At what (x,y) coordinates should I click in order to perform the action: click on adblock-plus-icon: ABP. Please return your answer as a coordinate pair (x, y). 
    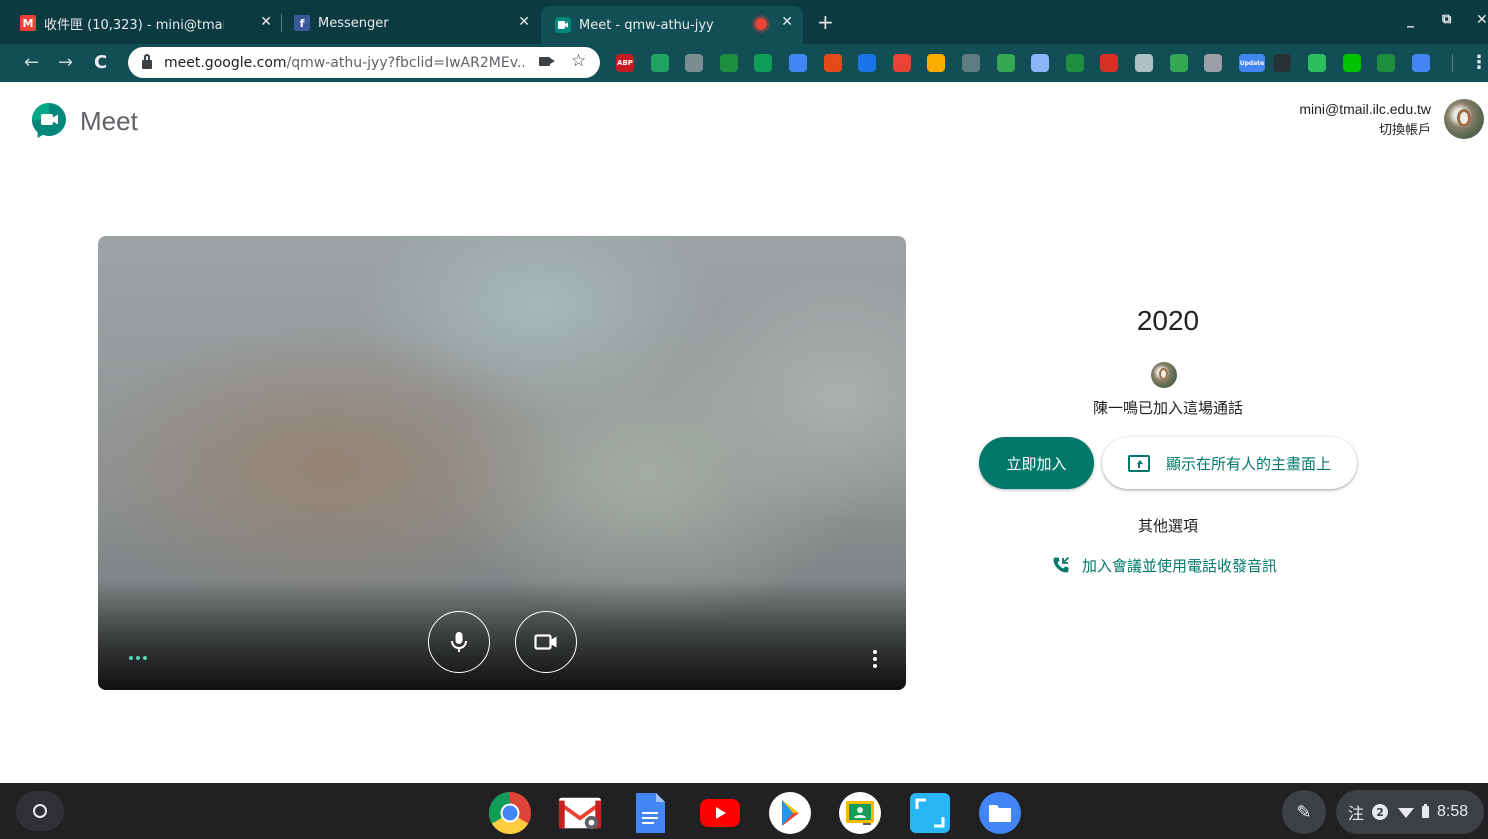
    Looking at the image, I should click on (625, 63).